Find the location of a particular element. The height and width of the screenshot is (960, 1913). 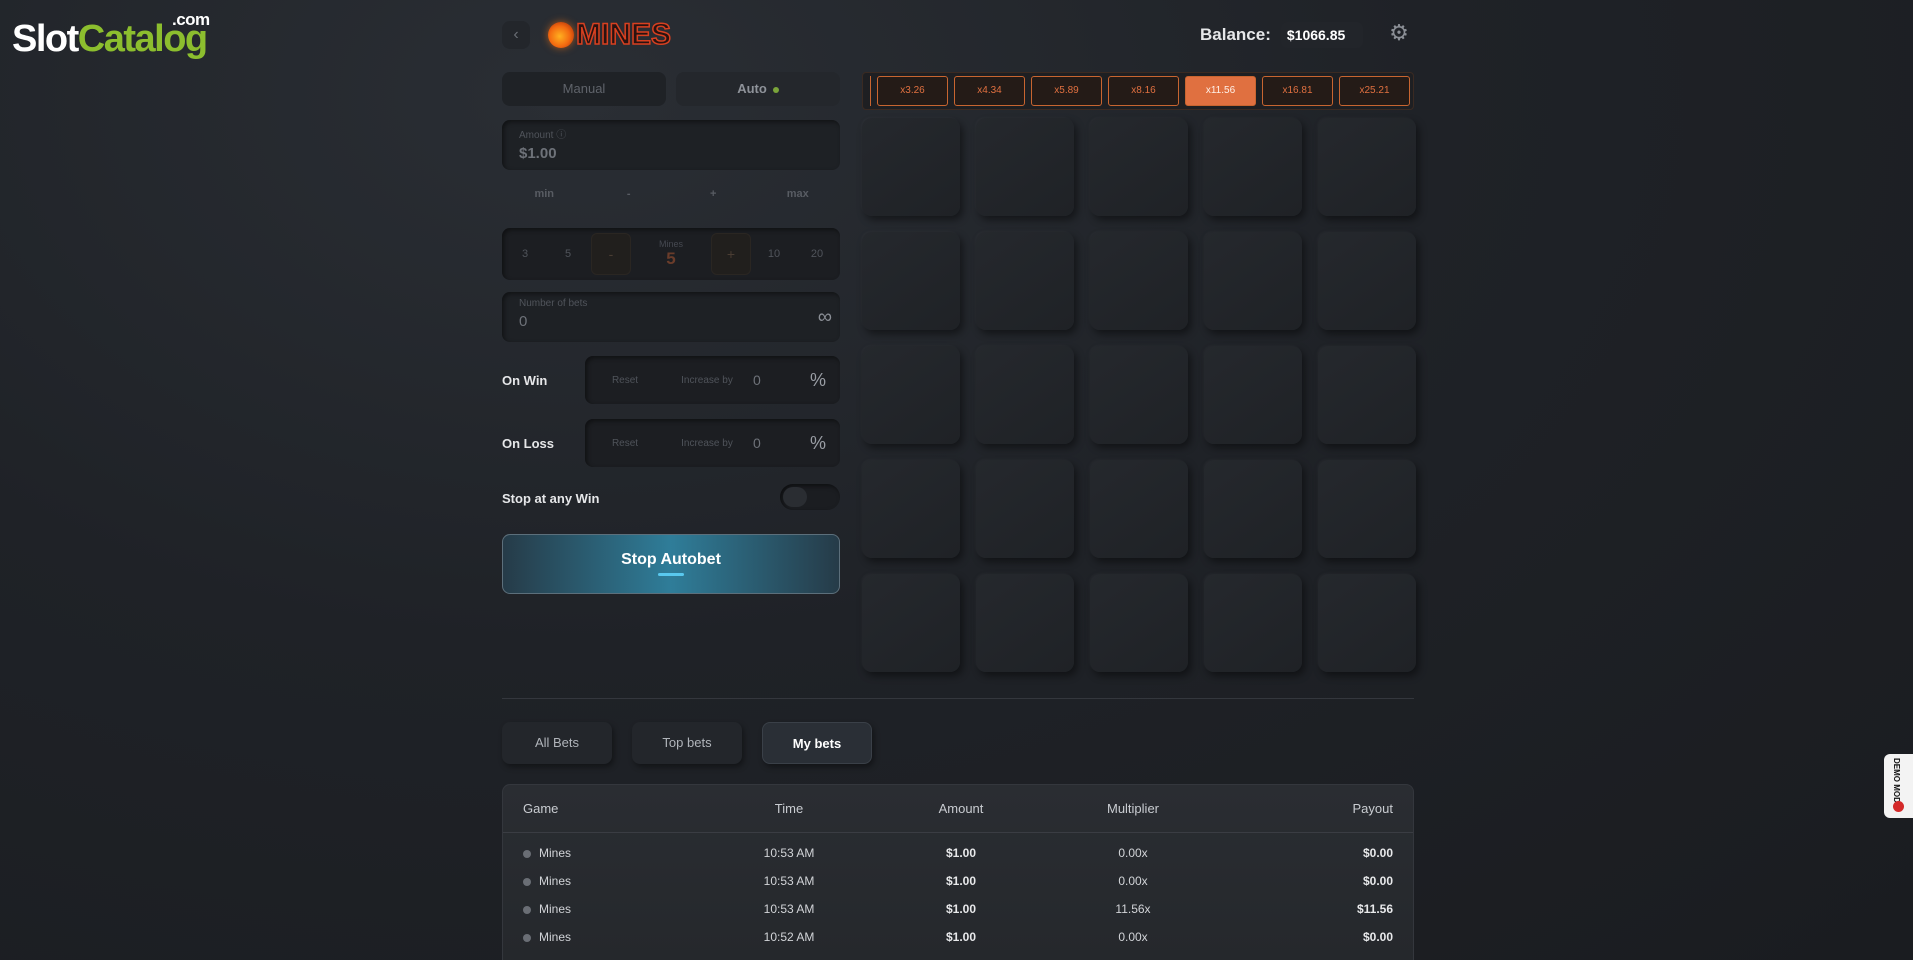

tab-top-bets: Top bets is located at coordinates (687, 743).